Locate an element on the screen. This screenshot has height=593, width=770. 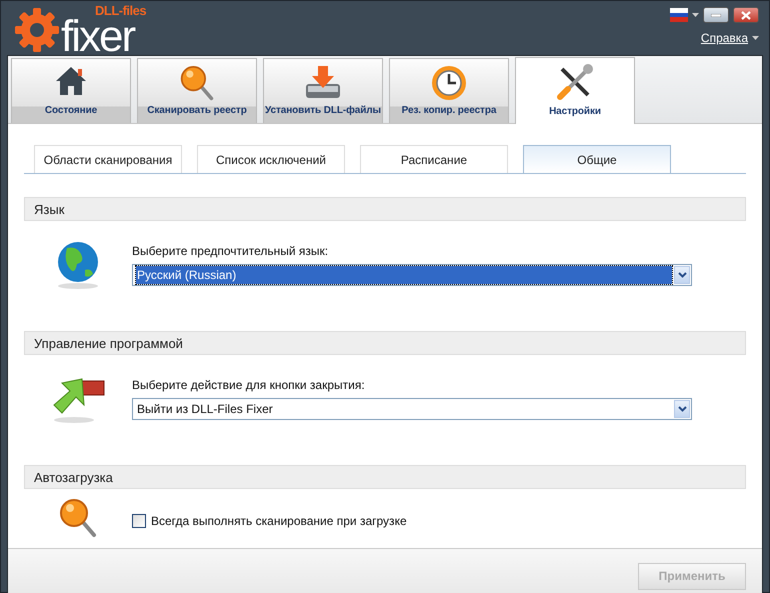
field-label: Выберите предпочтительный язык: is located at coordinates (231, 251).